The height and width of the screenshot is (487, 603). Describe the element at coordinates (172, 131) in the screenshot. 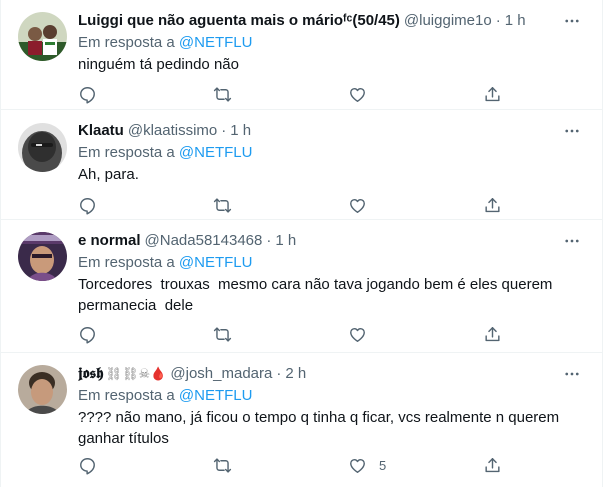

I see `user-handle: @klaatissimo` at that location.